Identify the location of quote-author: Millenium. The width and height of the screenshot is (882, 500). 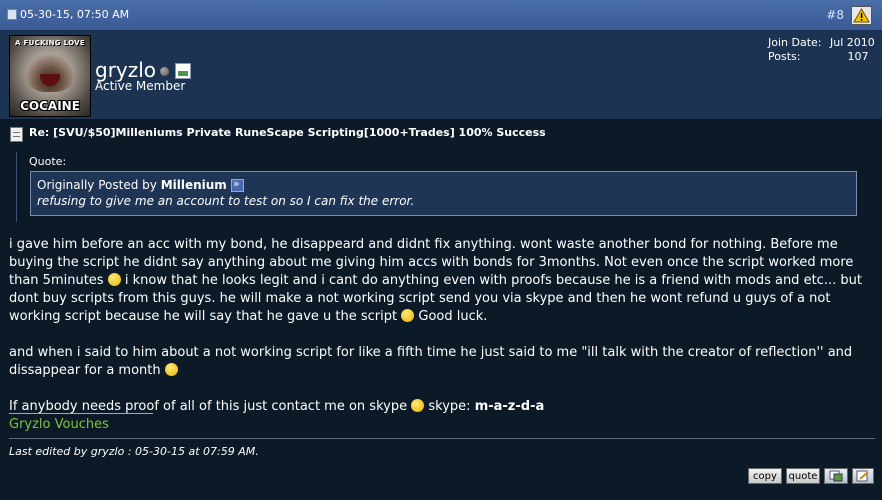
(193, 185).